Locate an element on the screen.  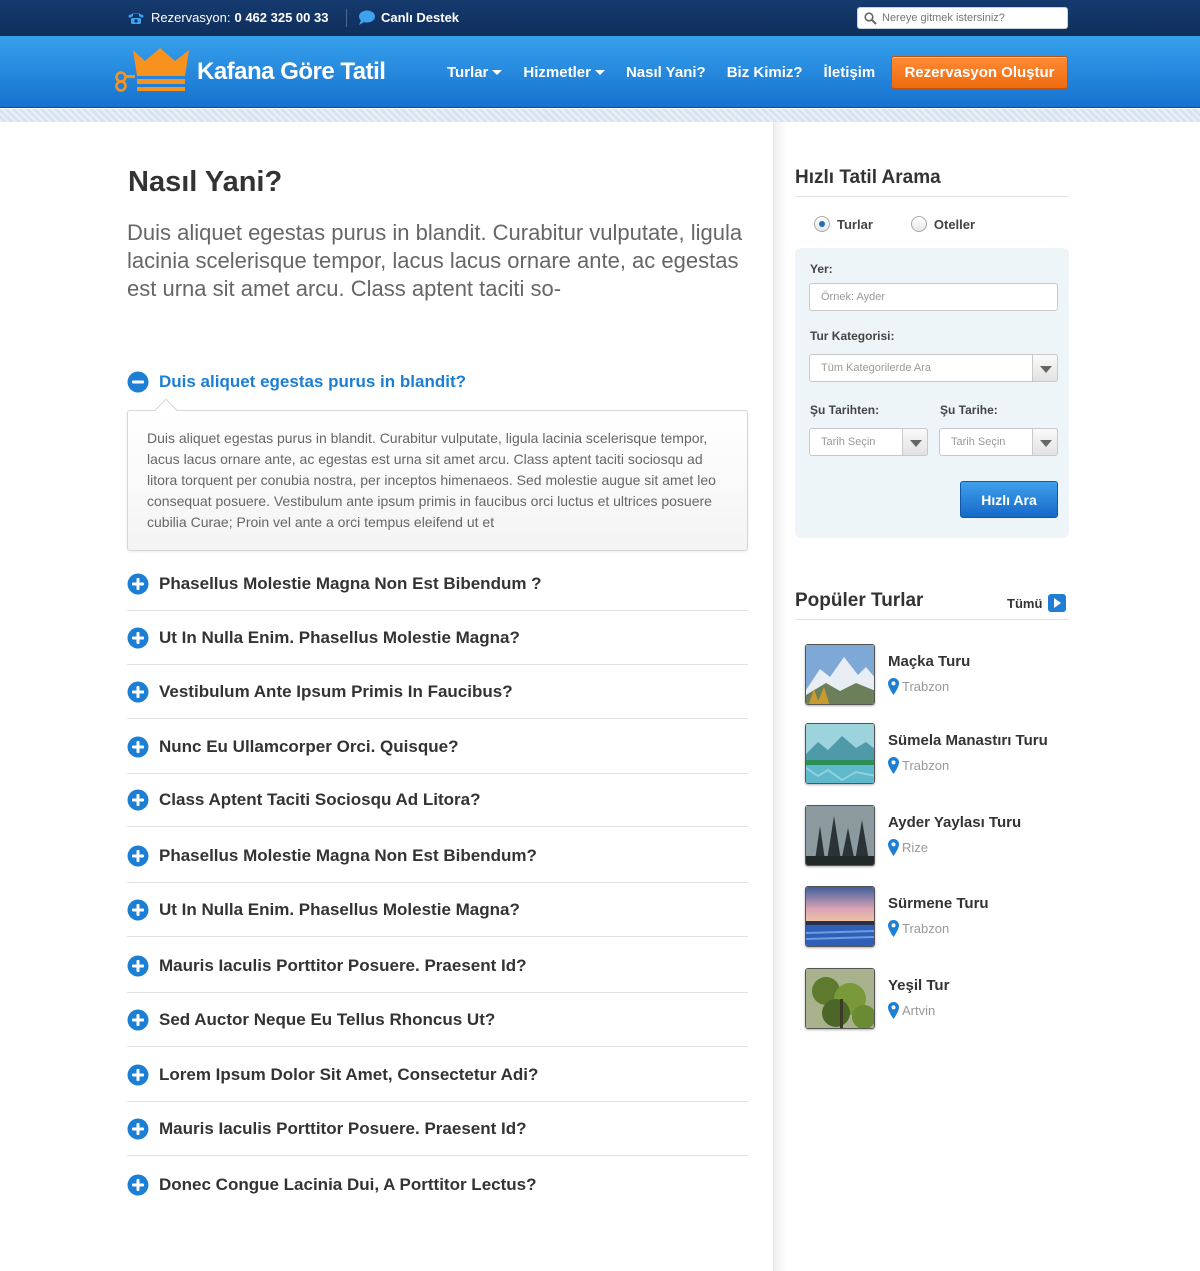
tour-item: Maçka Turu Trabzon is located at coordinates (940, 675).